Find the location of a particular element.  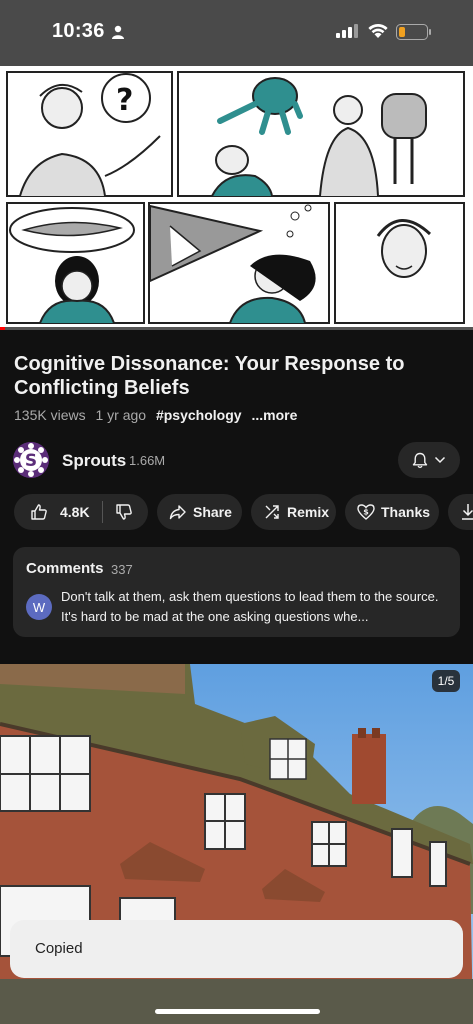

cellular-signal-icon is located at coordinates (347, 31).